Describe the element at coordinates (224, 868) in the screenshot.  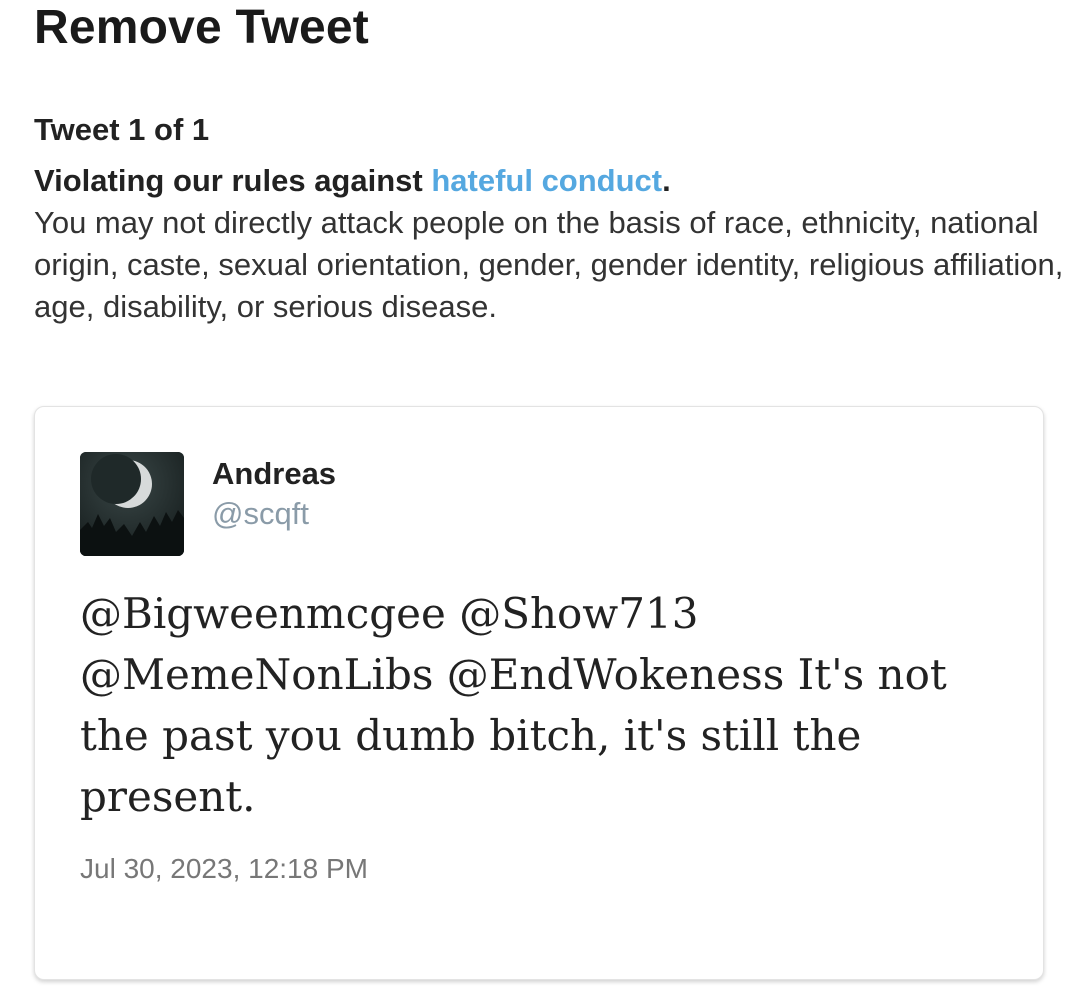
I see `tweet-timestamp: Jul 30, 2023, 12:18 PM` at that location.